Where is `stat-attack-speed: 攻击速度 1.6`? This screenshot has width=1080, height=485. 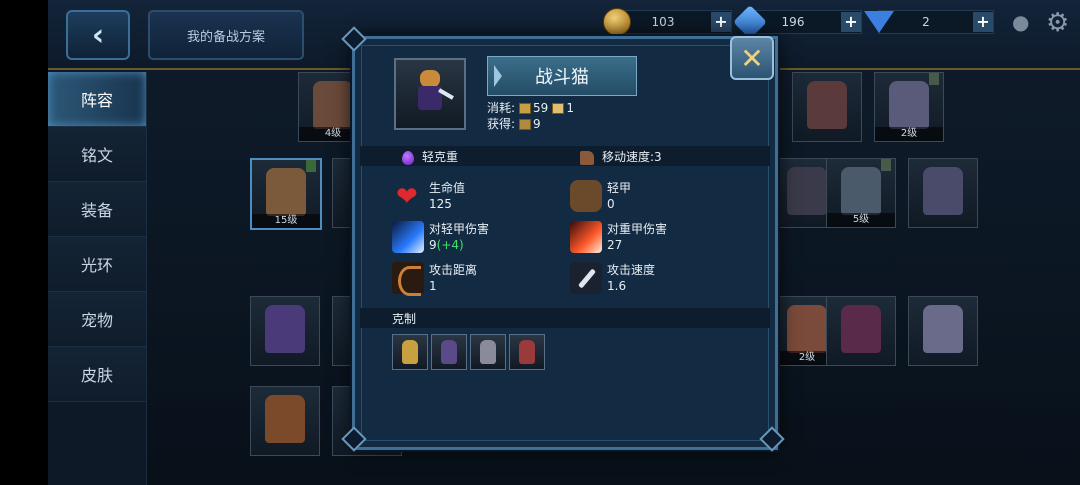
stat-attack-speed: 攻击速度 1.6 is located at coordinates (631, 278).